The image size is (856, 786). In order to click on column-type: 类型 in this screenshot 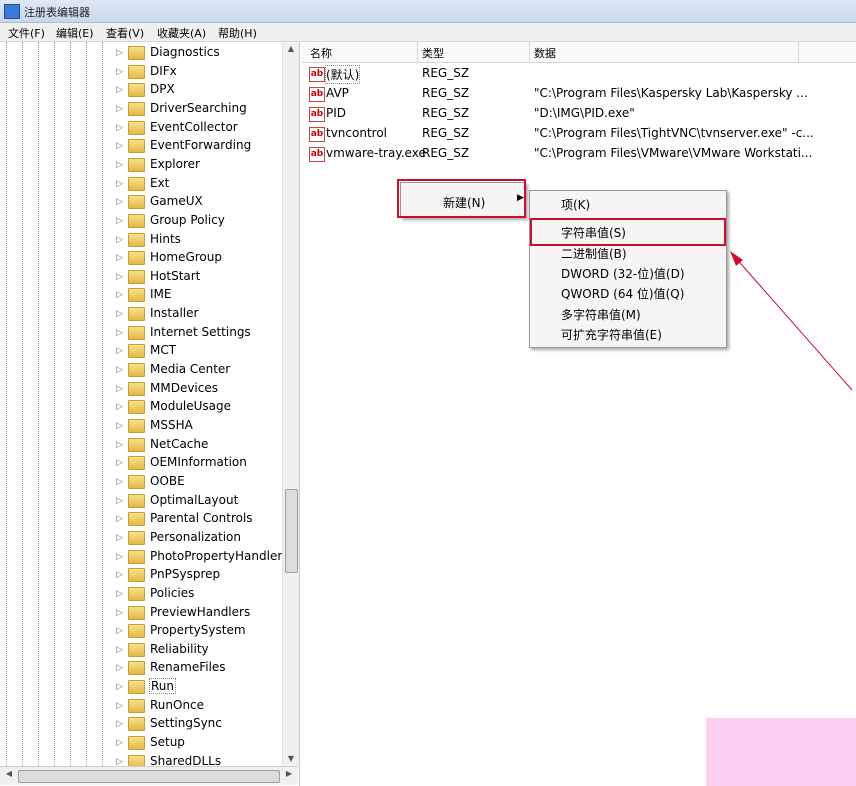, I will do `click(433, 53)`.